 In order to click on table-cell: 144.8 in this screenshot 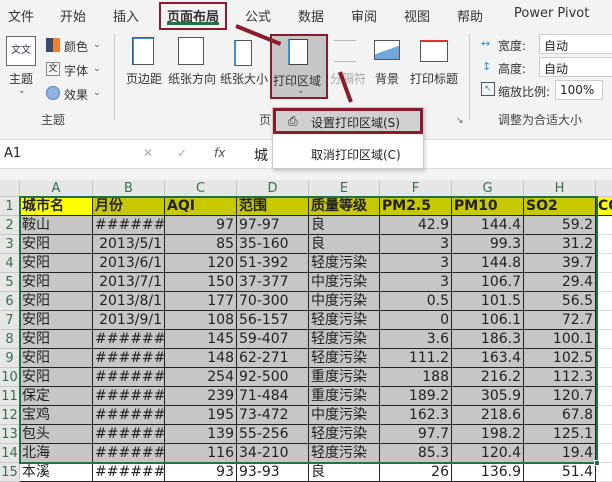, I will do `click(488, 263)`.